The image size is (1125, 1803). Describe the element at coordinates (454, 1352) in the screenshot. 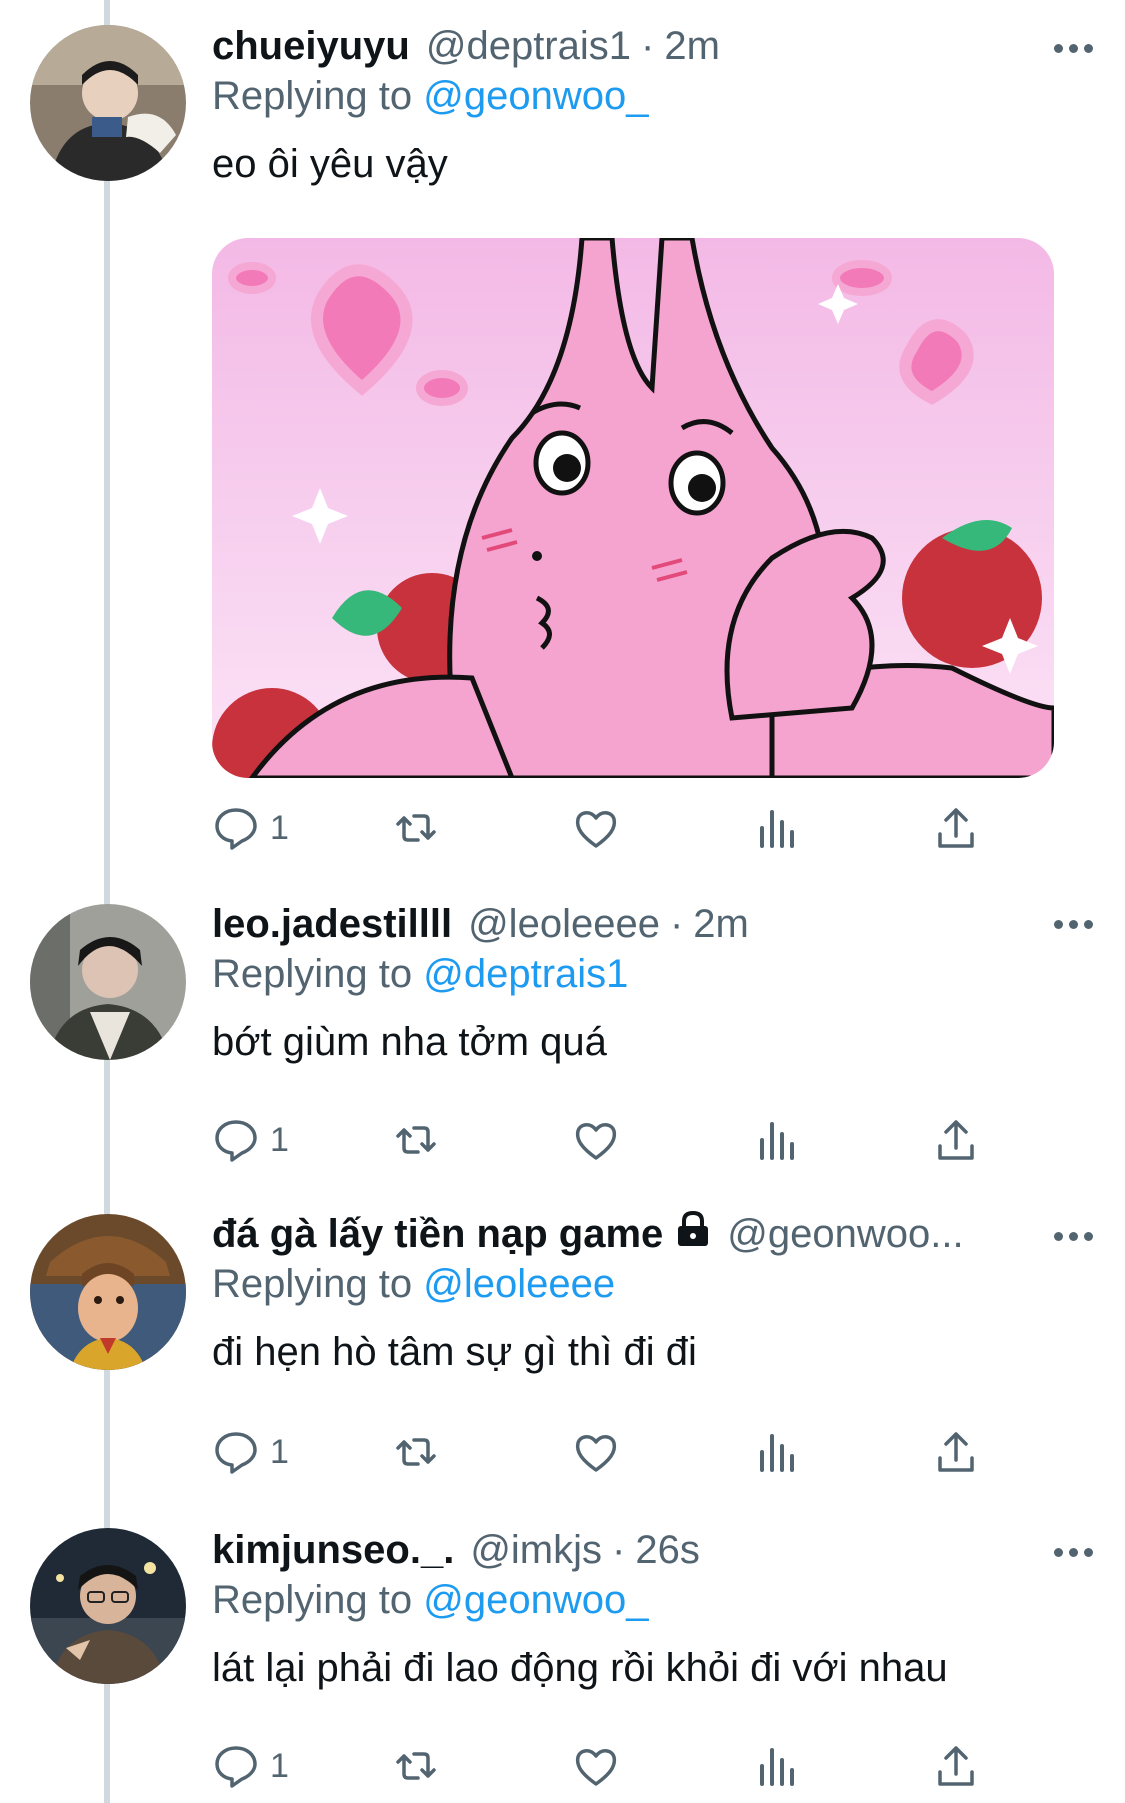

I see `tweet-text: đi hẹn hò tâm sự gì thì đi đi` at that location.